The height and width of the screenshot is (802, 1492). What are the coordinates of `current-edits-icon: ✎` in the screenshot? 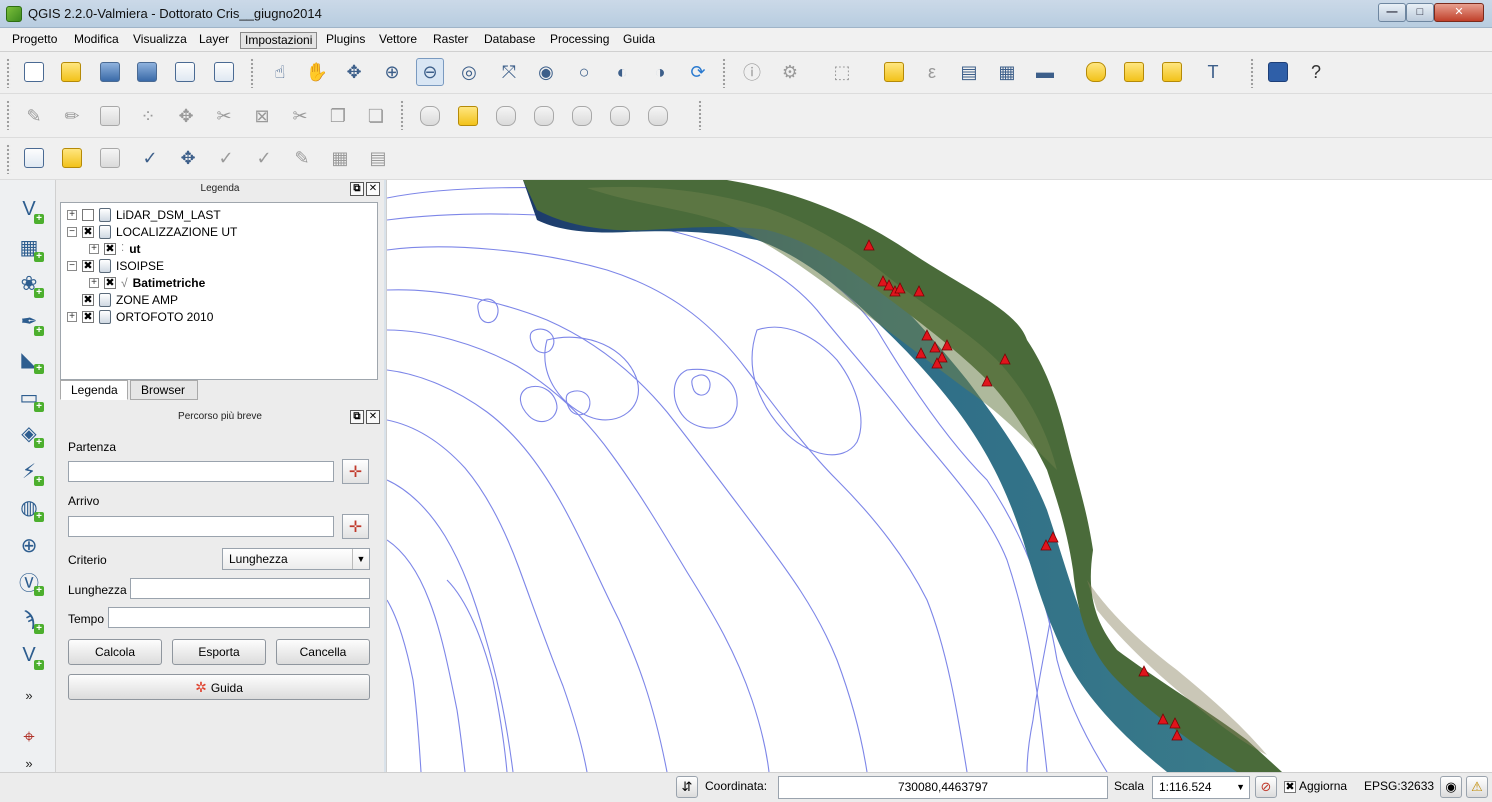 It's located at (34, 116).